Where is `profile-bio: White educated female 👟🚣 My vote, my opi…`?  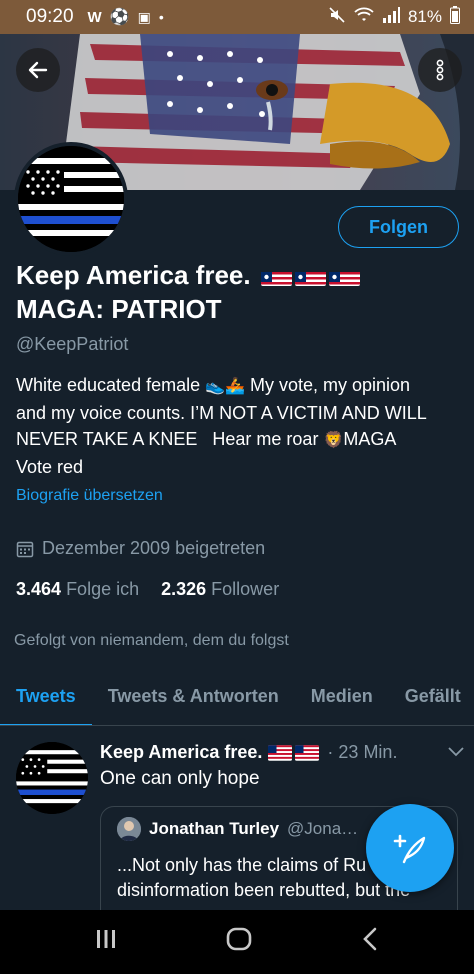
profile-bio: White educated female 👟🚣 My vote, my opi… is located at coordinates (241, 426).